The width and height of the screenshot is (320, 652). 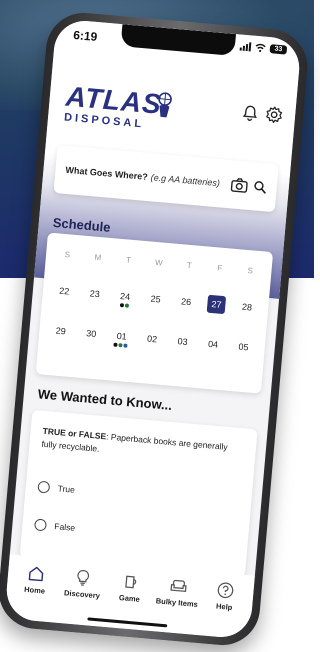 I want to click on day-number: 05, so click(x=243, y=347).